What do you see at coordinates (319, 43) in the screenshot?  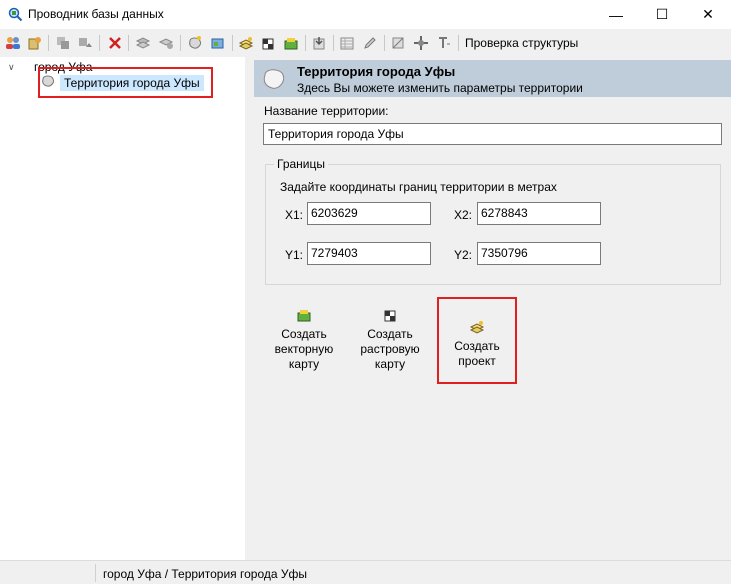 I see `import-icon` at bounding box center [319, 43].